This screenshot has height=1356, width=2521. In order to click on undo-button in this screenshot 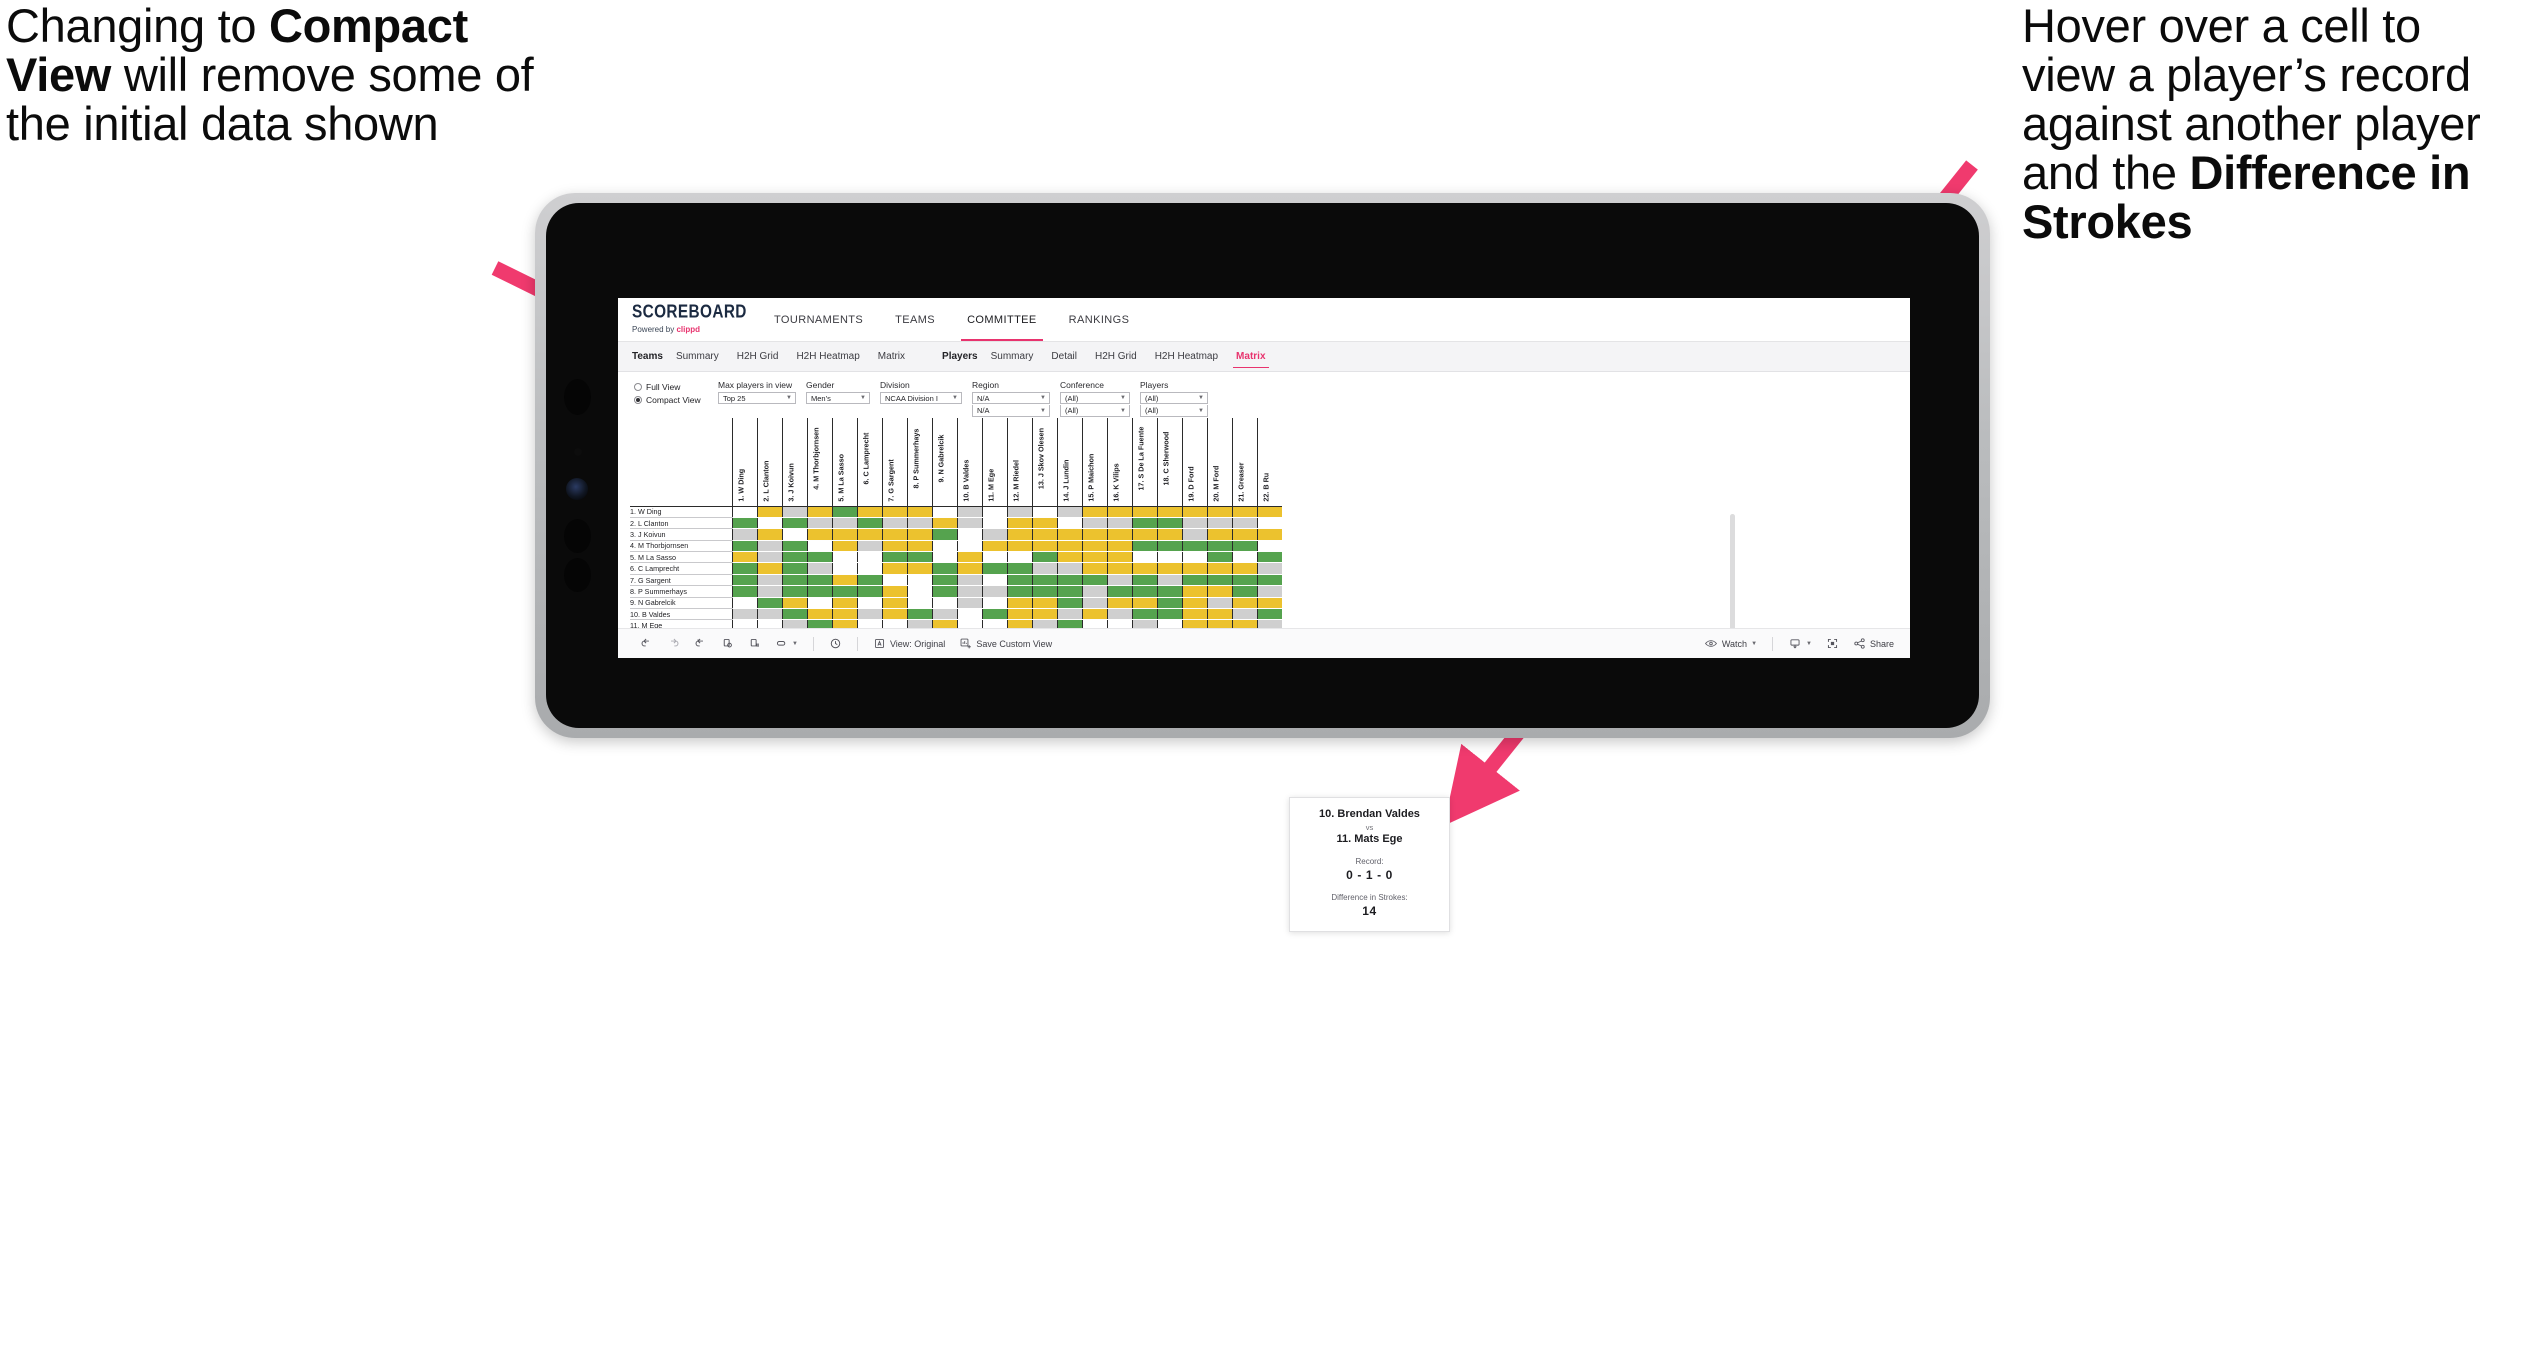, I will do `click(646, 644)`.